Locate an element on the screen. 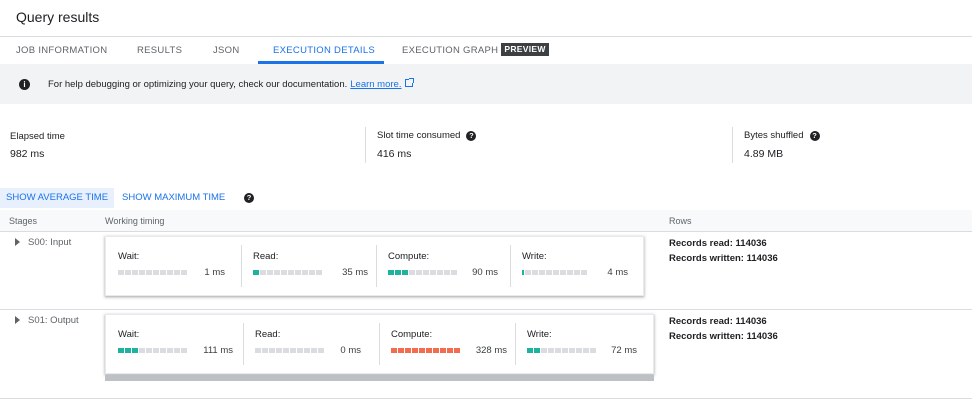  stage-row-toggle: S00: Input is located at coordinates (43, 242).